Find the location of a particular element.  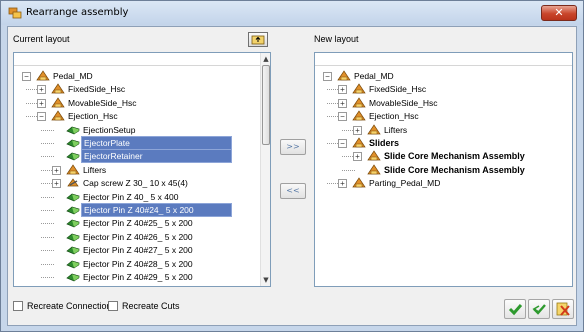

tree-row: Ejector Pin Z 40#24_ 5 x 200 is located at coordinates (136, 210).